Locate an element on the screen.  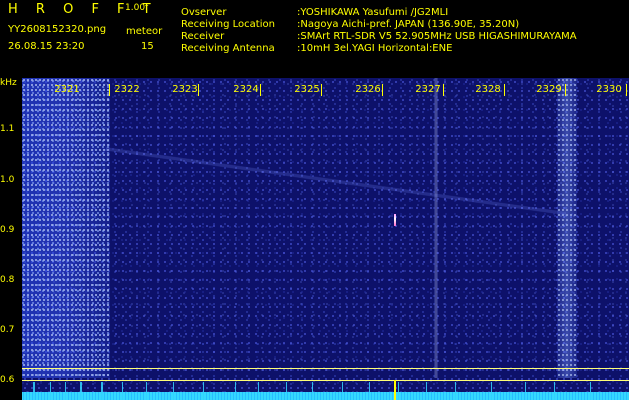
observer-label: Ovserver is located at coordinates (204, 12).